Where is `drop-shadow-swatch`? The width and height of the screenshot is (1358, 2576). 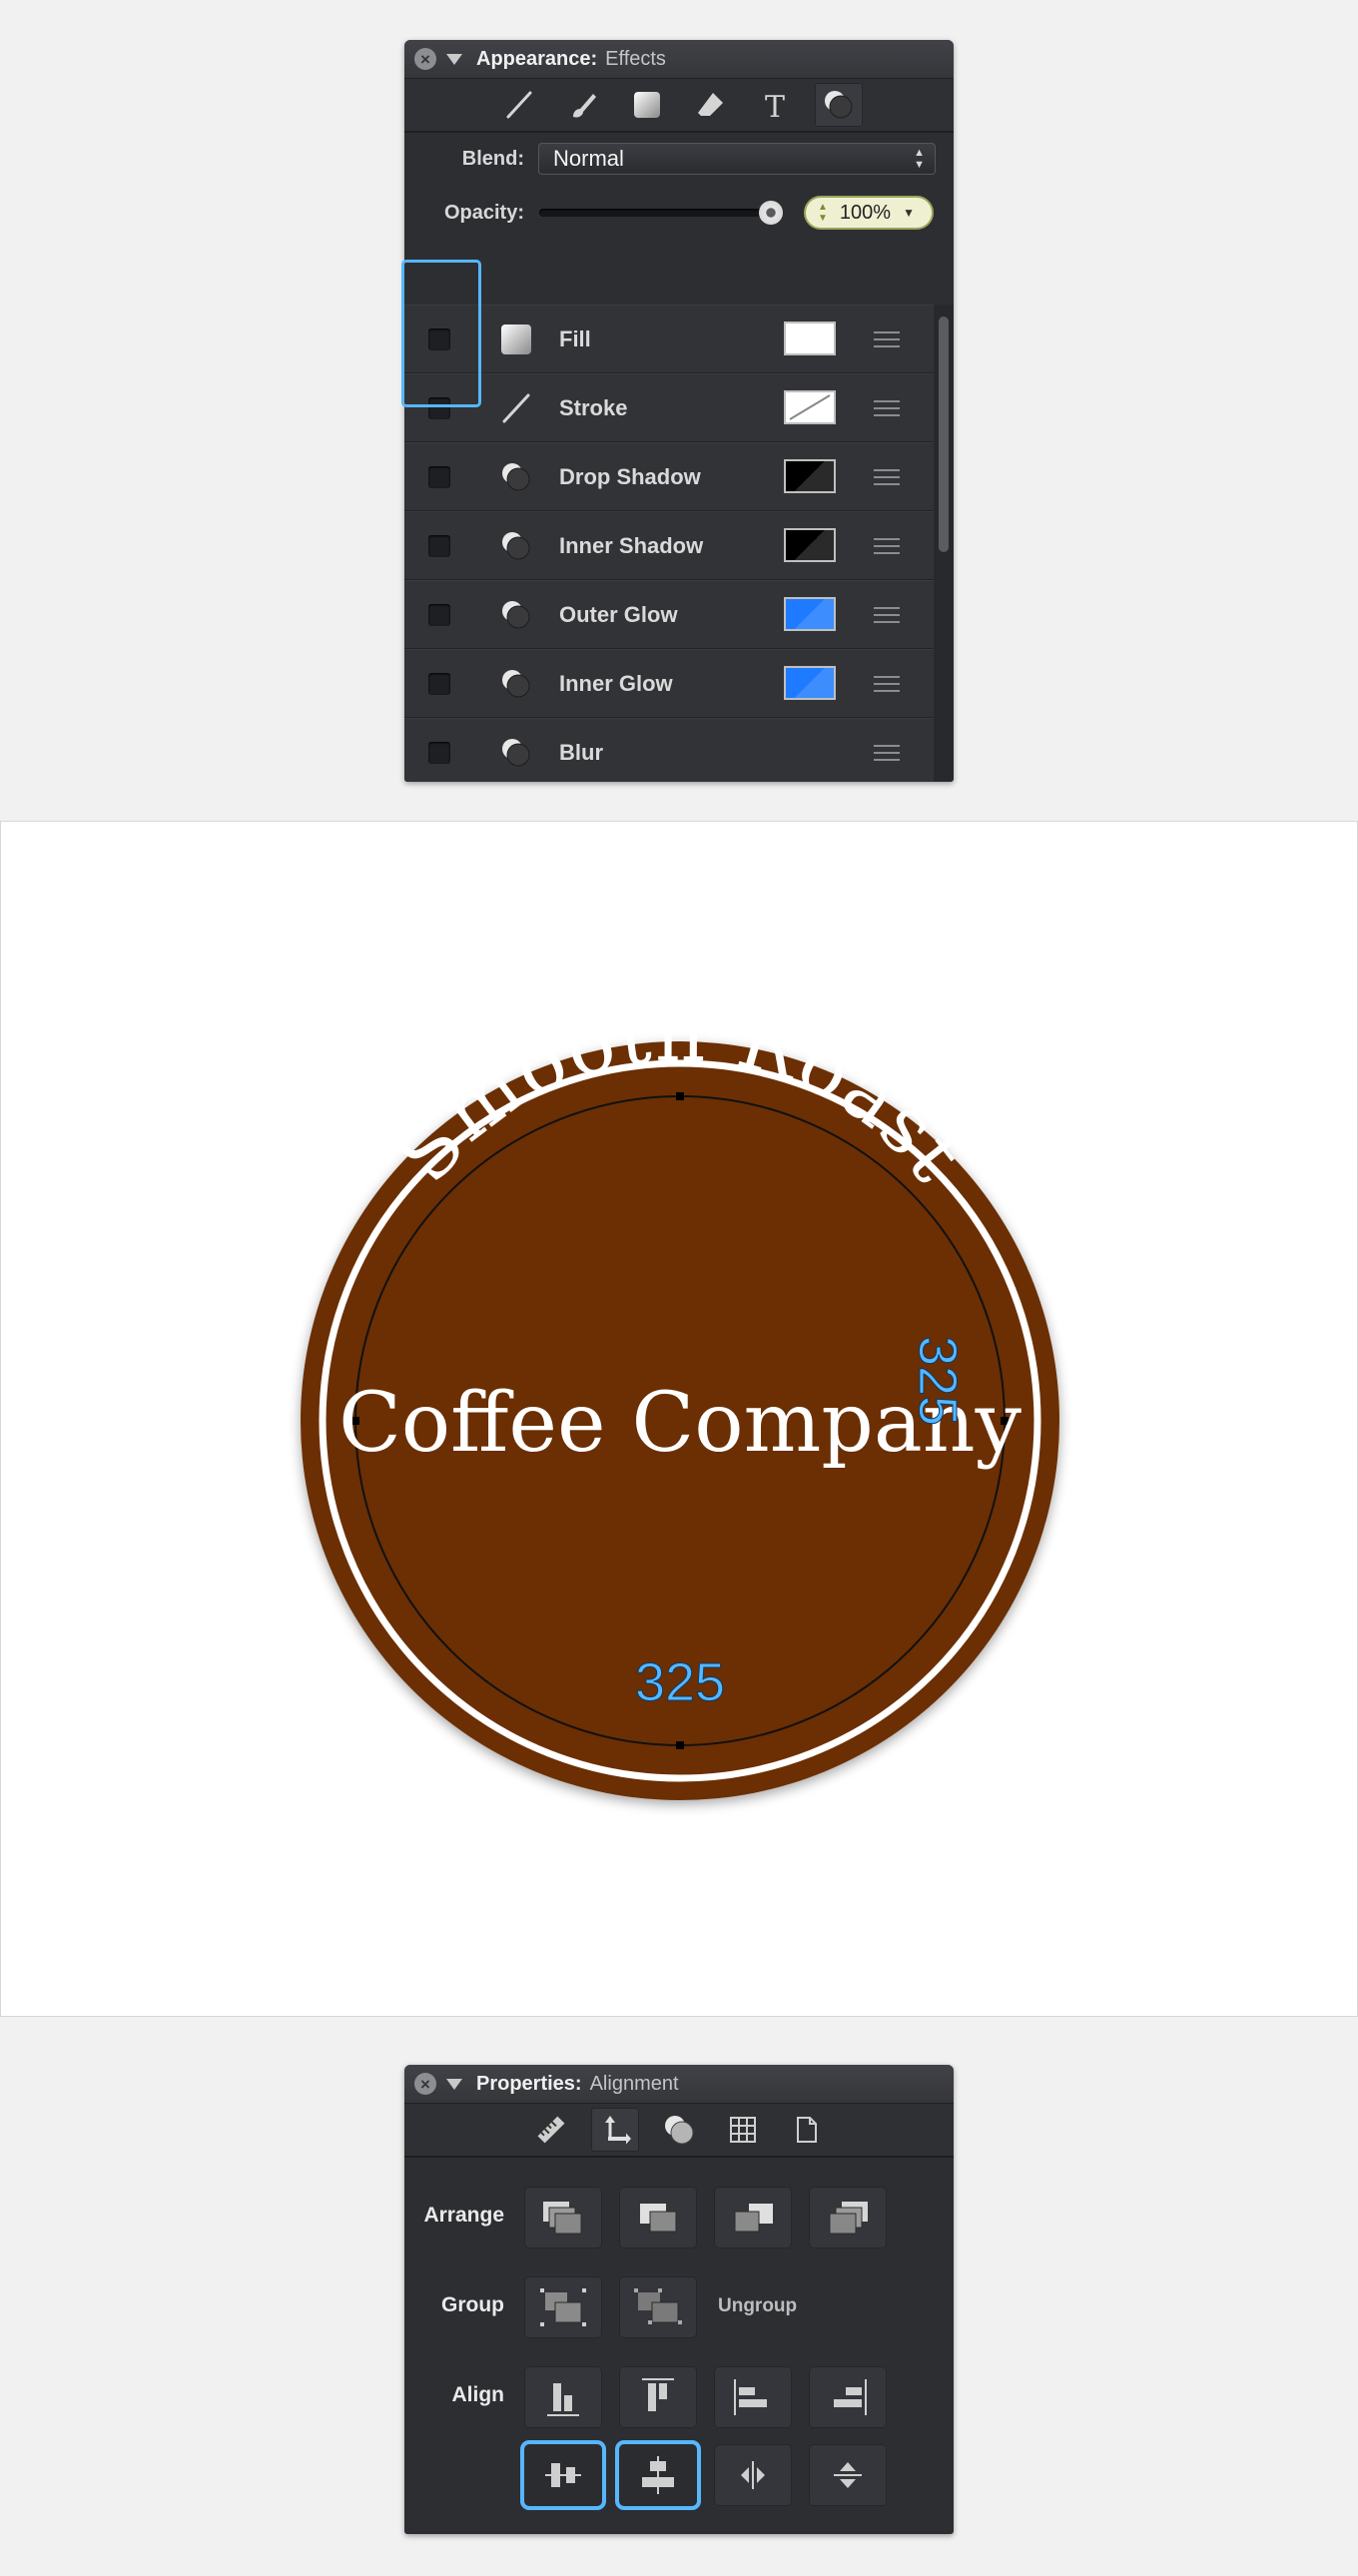
drop-shadow-swatch is located at coordinates (810, 476).